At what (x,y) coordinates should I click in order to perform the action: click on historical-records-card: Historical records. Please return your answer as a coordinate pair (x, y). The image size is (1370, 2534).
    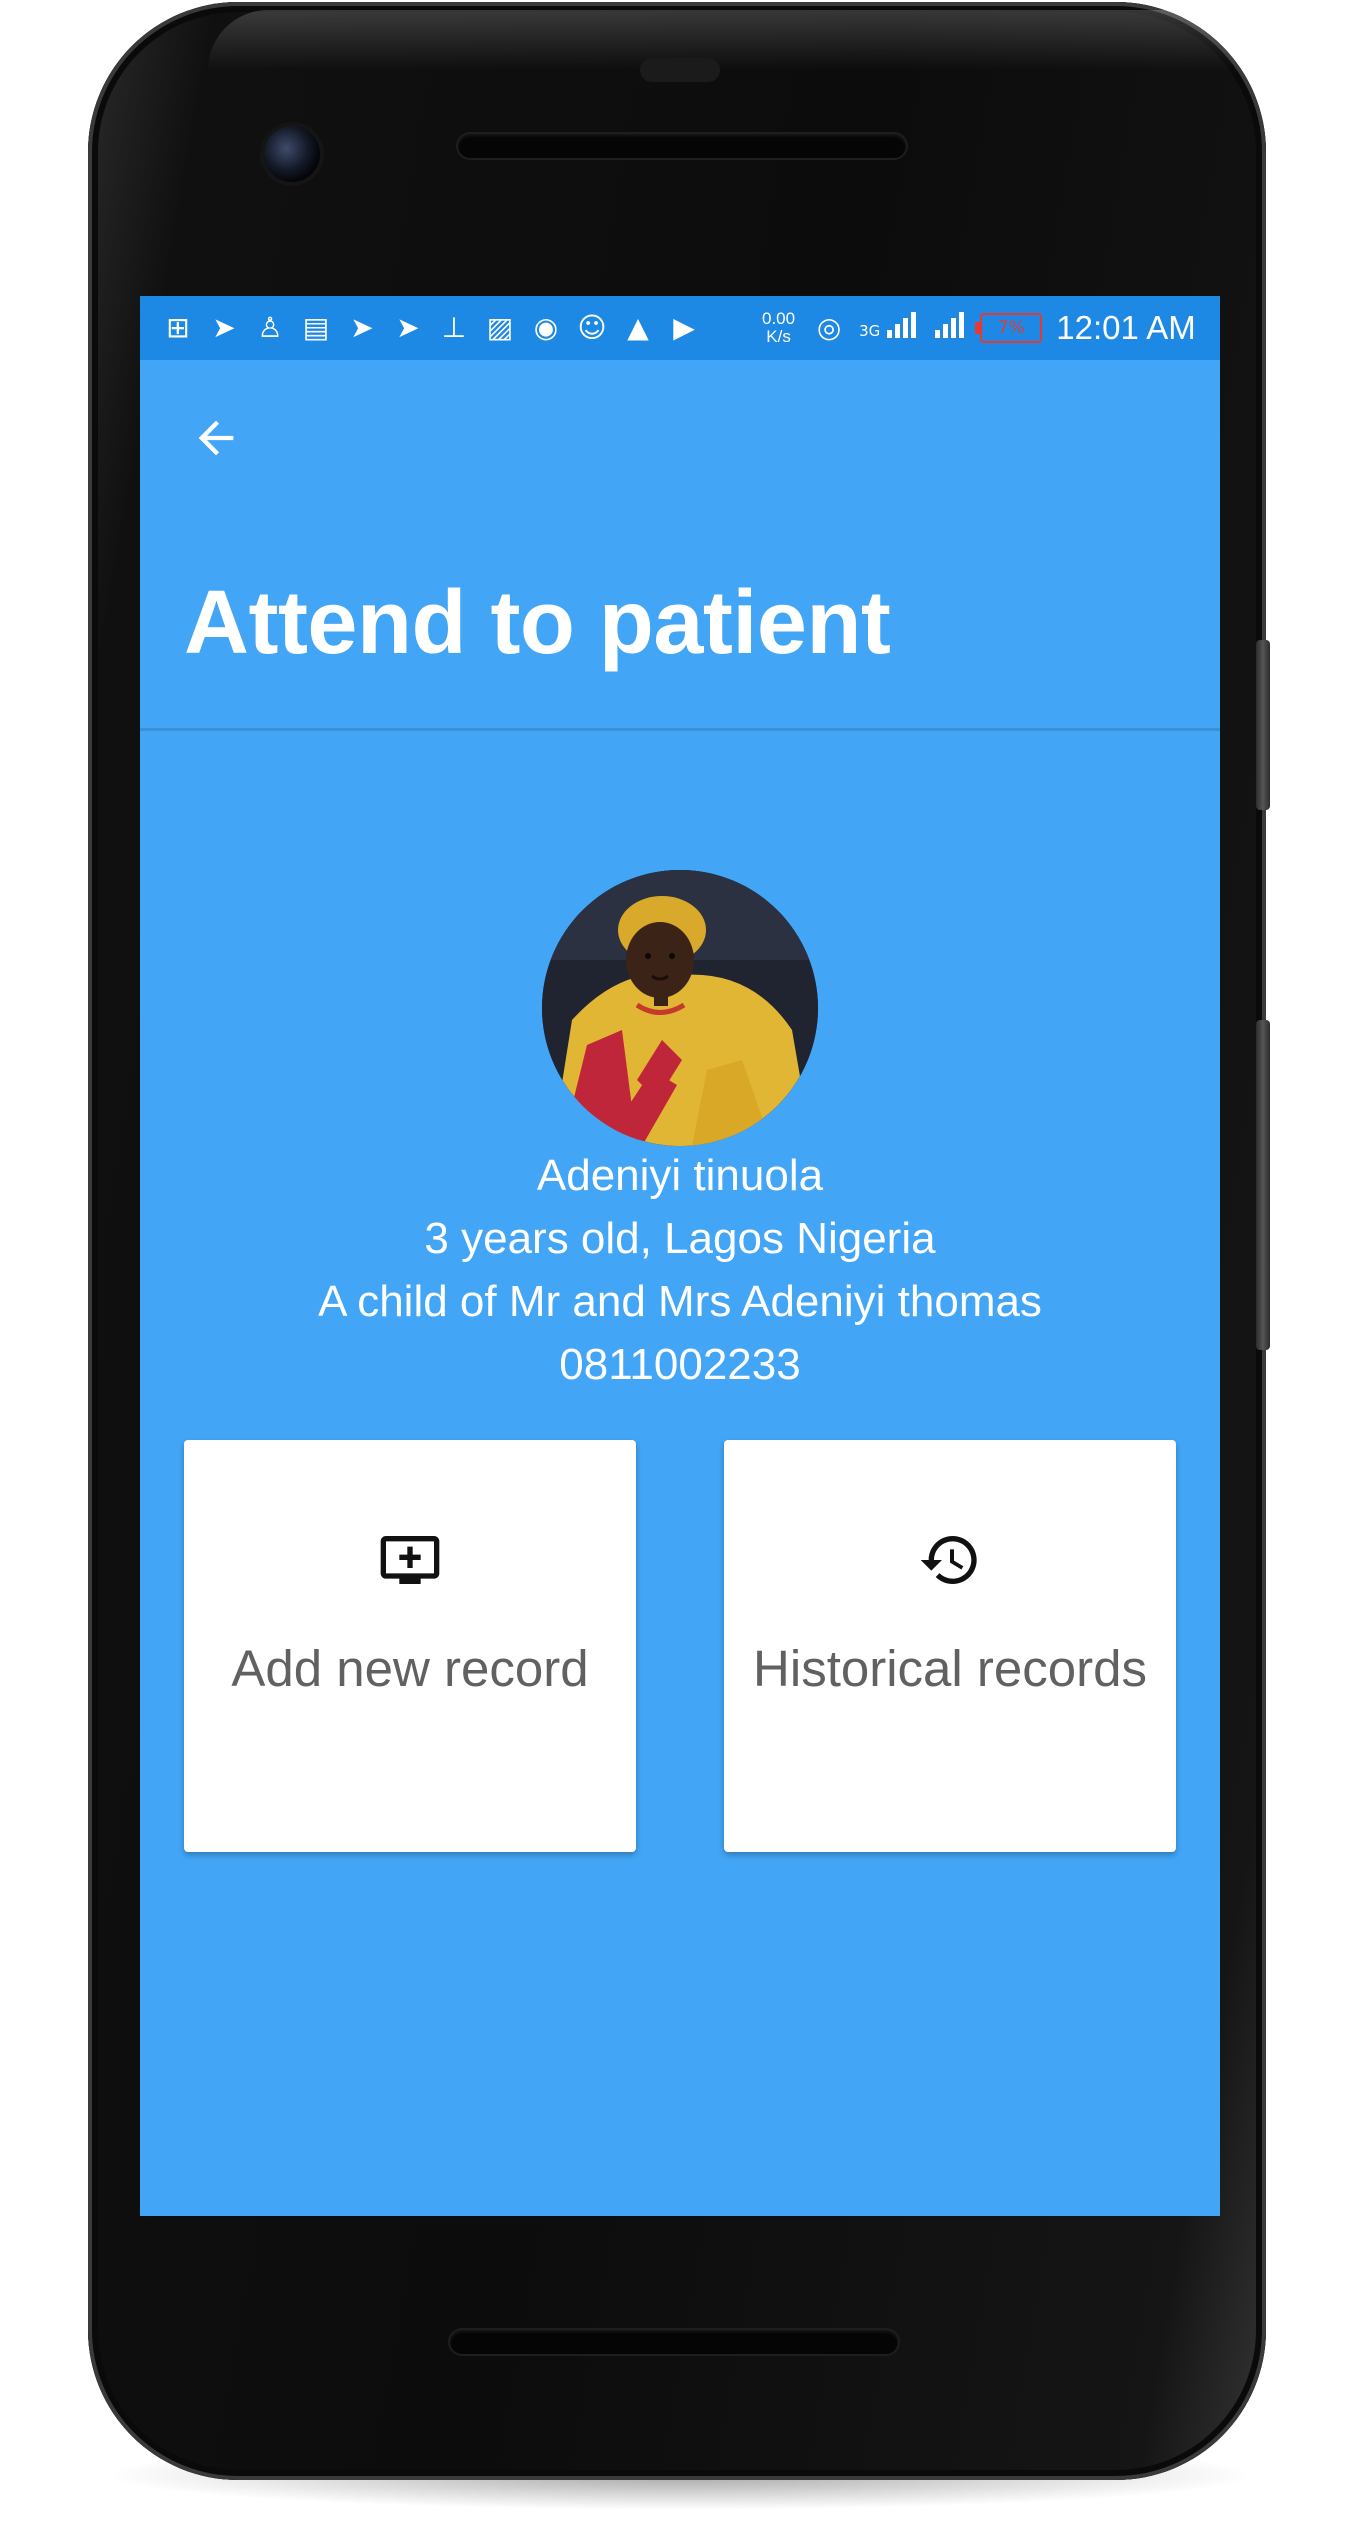
    Looking at the image, I should click on (950, 1646).